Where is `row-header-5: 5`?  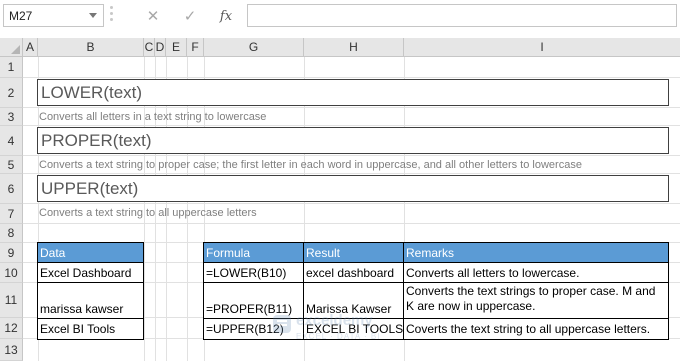
row-header-5: 5 is located at coordinates (11, 165).